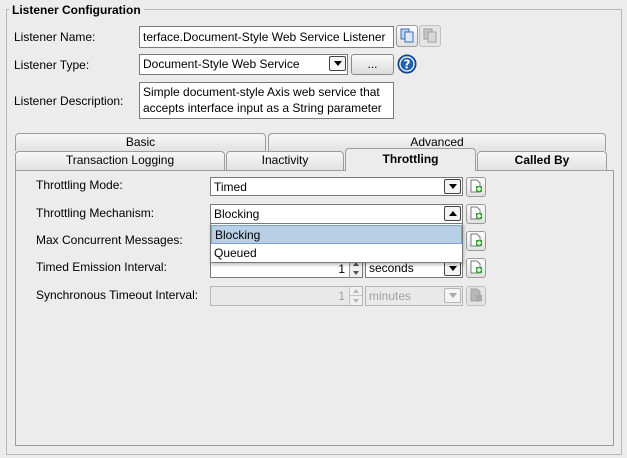 This screenshot has height=458, width=627. Describe the element at coordinates (101, 267) in the screenshot. I see `timed-emission-interval-label: Timed Emission Interval:` at that location.